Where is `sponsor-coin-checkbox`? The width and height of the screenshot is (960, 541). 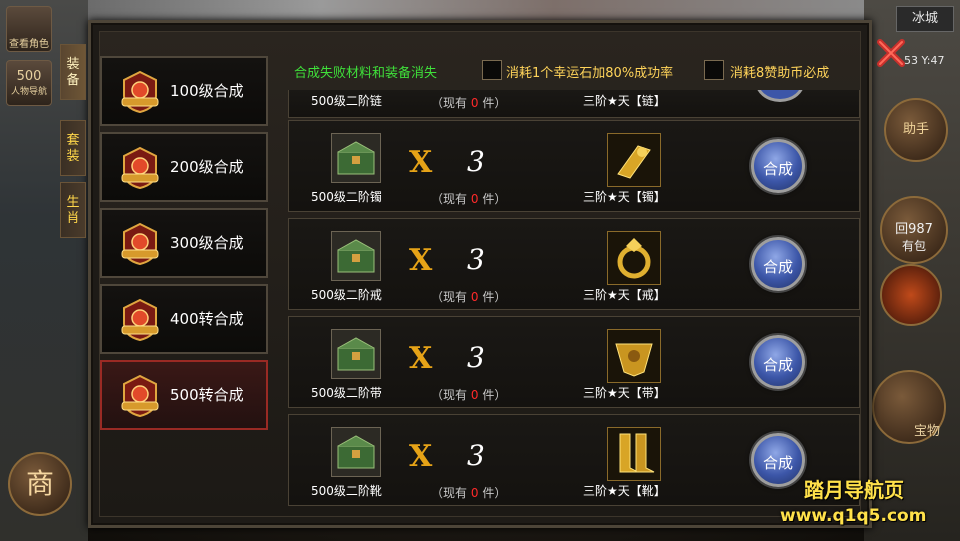
sponsor-coin-checkbox is located at coordinates (714, 70).